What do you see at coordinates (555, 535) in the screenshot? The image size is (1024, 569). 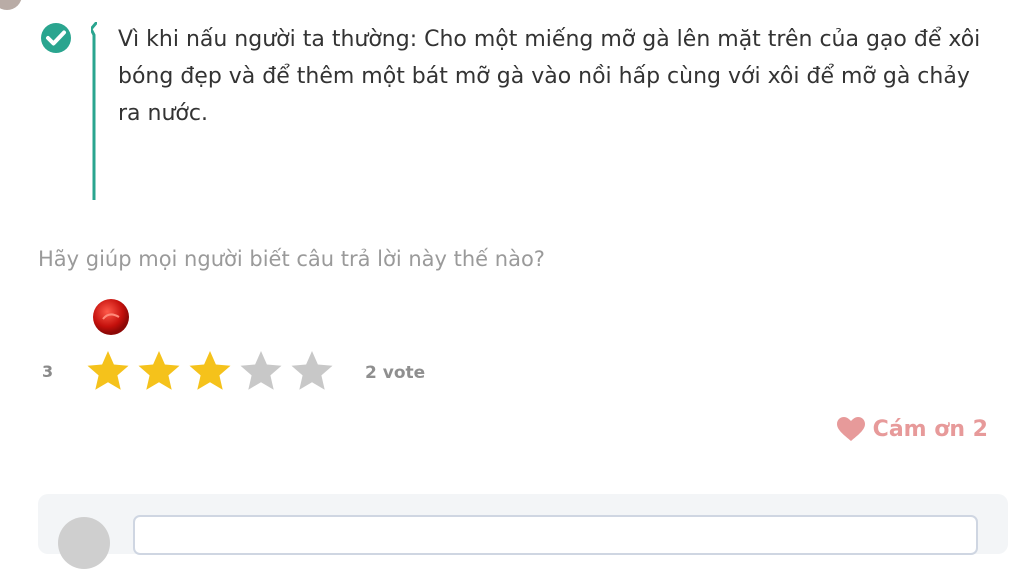 I see `comment-input` at bounding box center [555, 535].